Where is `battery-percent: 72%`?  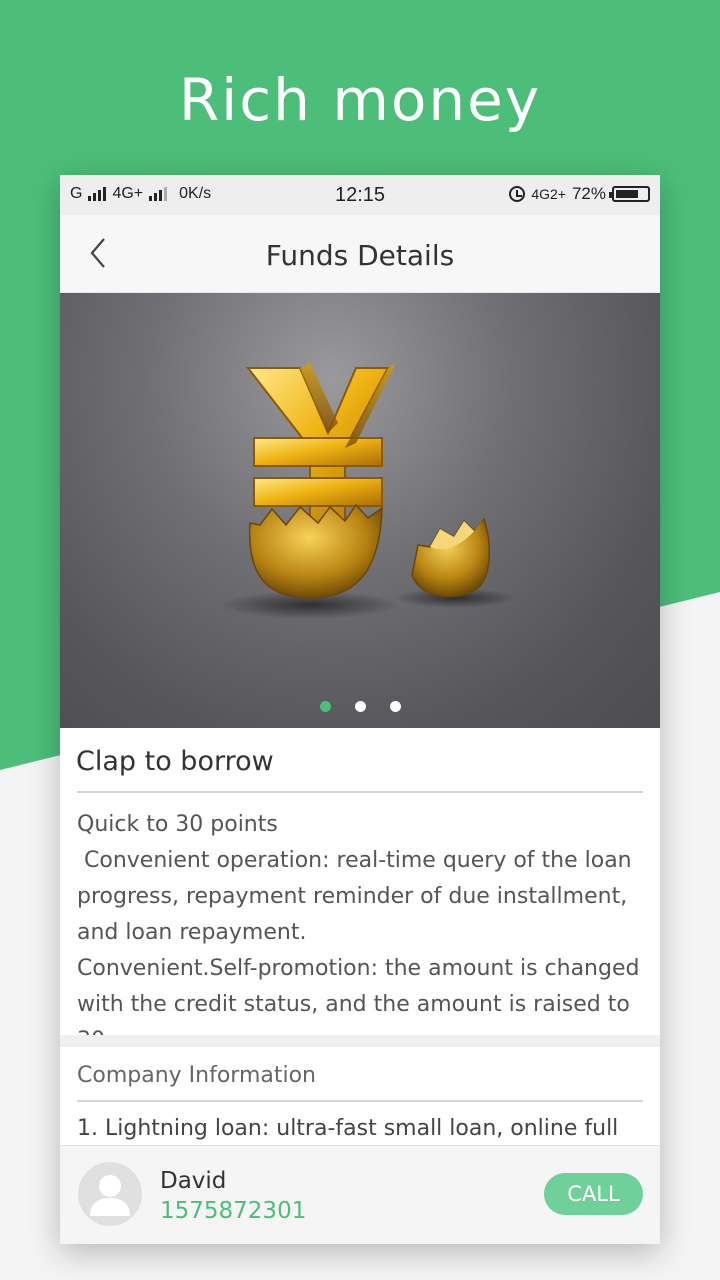 battery-percent: 72% is located at coordinates (588, 193).